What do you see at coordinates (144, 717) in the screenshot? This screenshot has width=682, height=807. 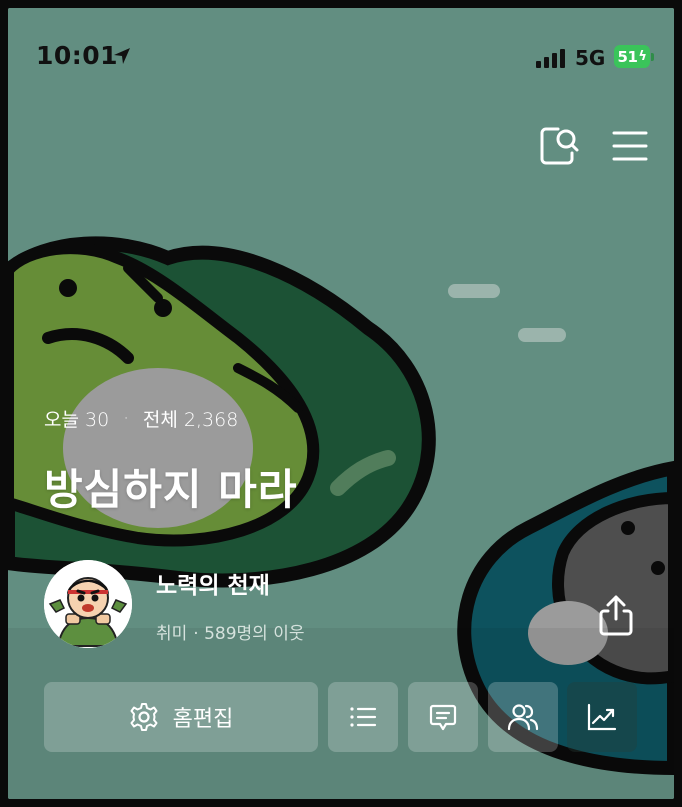 I see `gear-icon` at bounding box center [144, 717].